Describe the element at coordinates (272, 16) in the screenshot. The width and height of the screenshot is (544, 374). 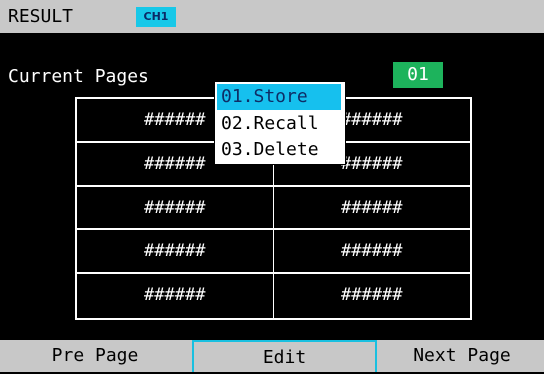
I see `header-bar: RESULT CH1` at that location.